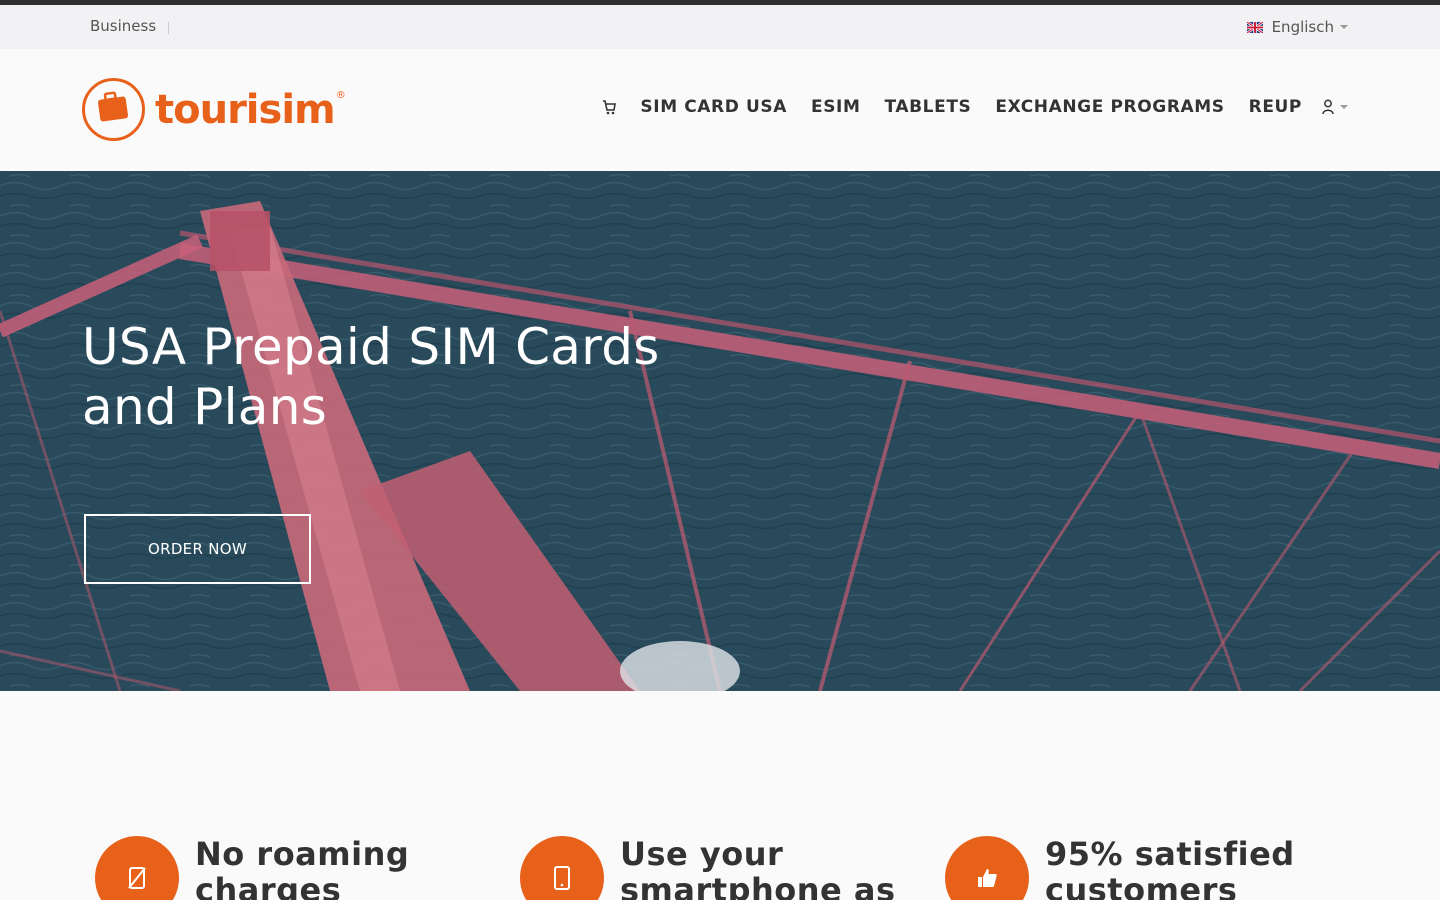 The width and height of the screenshot is (1440, 900). What do you see at coordinates (1170, 867) in the screenshot?
I see `feature-title: 95% satisfied customers` at bounding box center [1170, 867].